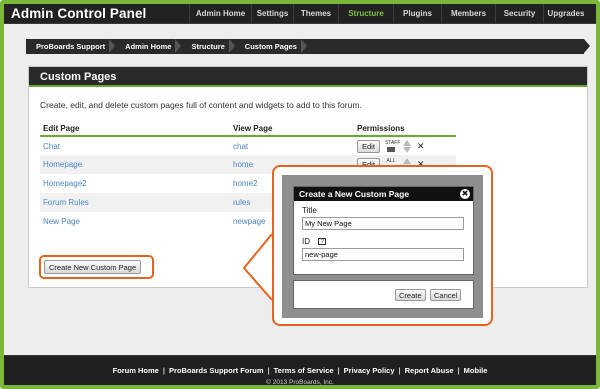 This screenshot has height=389, width=600. I want to click on create-button: Create, so click(410, 295).